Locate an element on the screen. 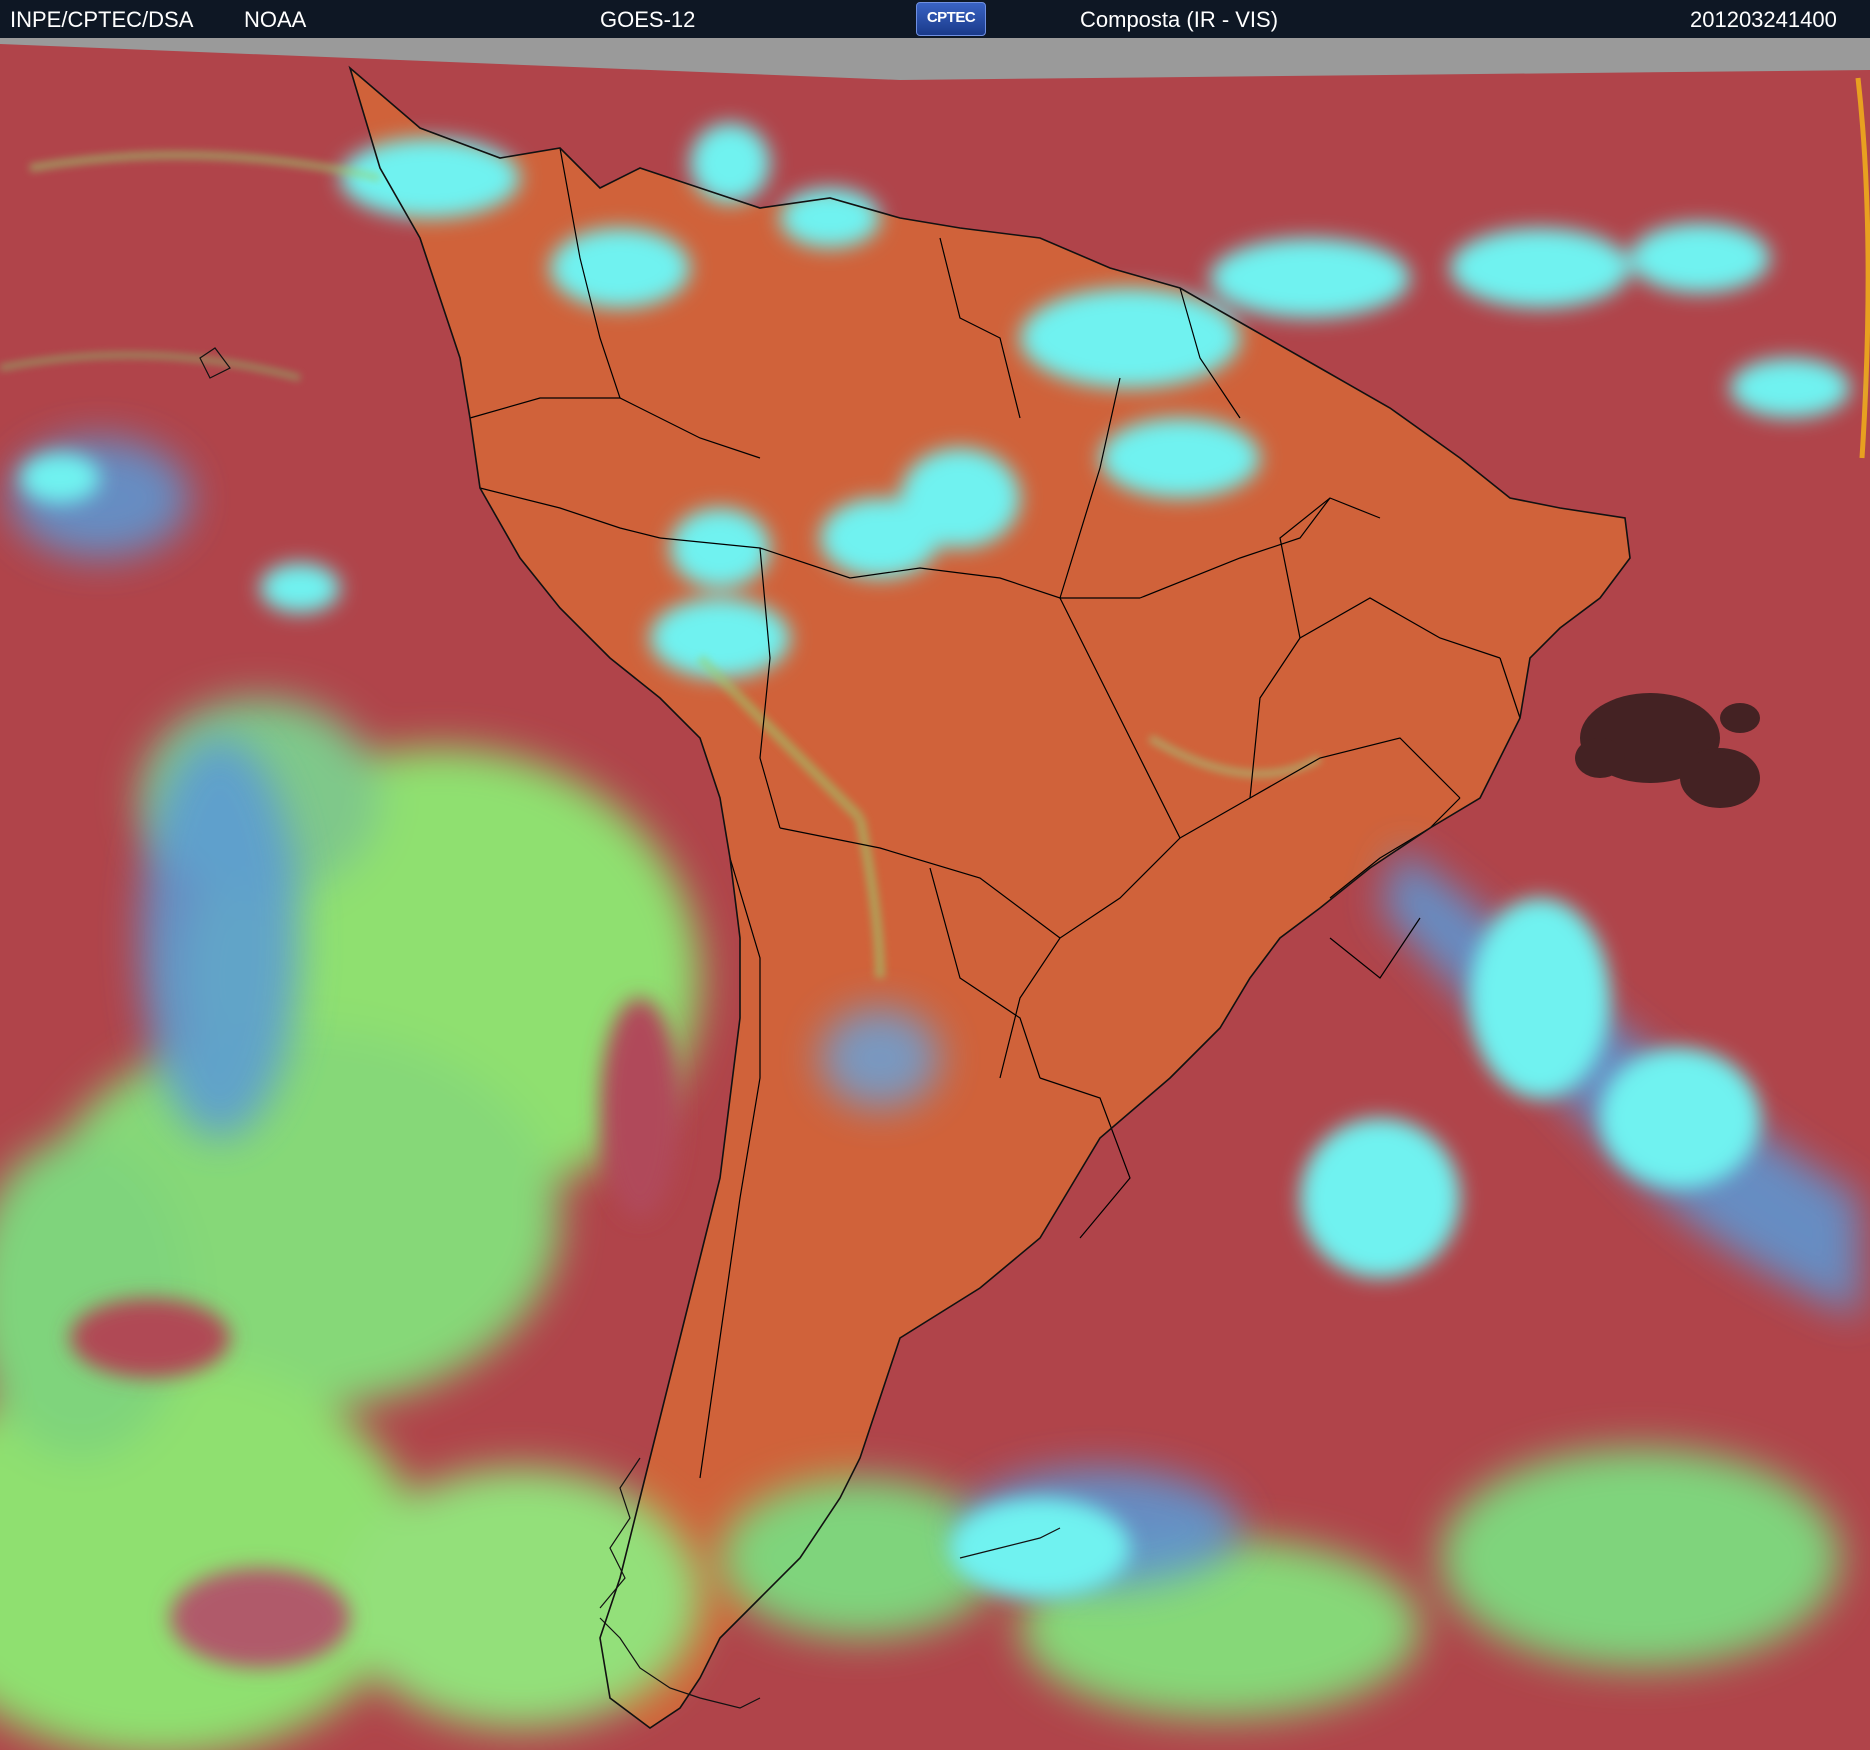 Image resolution: width=1870 pixels, height=1750 pixels. institution-label: INPE/CPTEC/DSA is located at coordinates (102, 19).